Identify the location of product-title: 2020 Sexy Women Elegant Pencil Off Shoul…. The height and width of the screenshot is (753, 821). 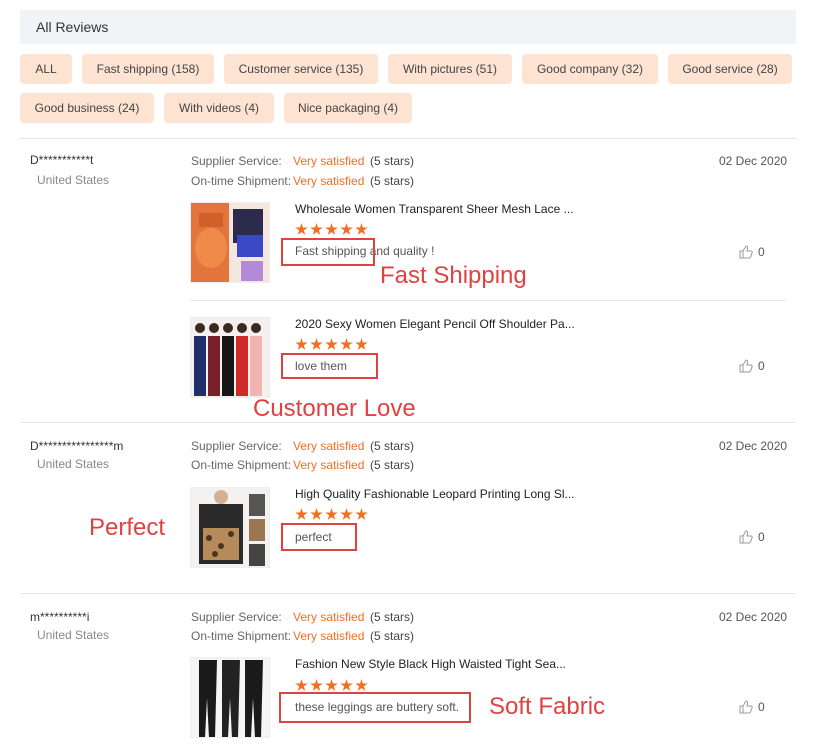
(435, 324).